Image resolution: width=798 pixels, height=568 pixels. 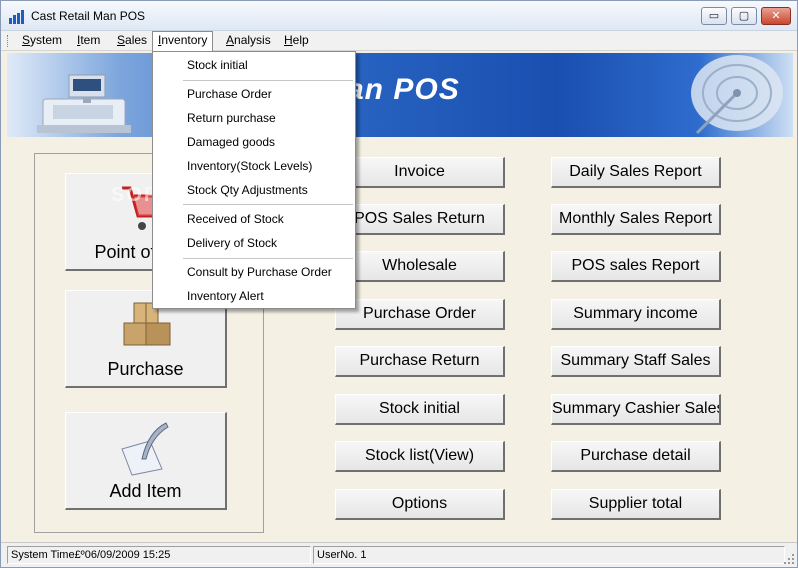 What do you see at coordinates (420, 314) in the screenshot?
I see `purchase-order-button: Purchase Order` at bounding box center [420, 314].